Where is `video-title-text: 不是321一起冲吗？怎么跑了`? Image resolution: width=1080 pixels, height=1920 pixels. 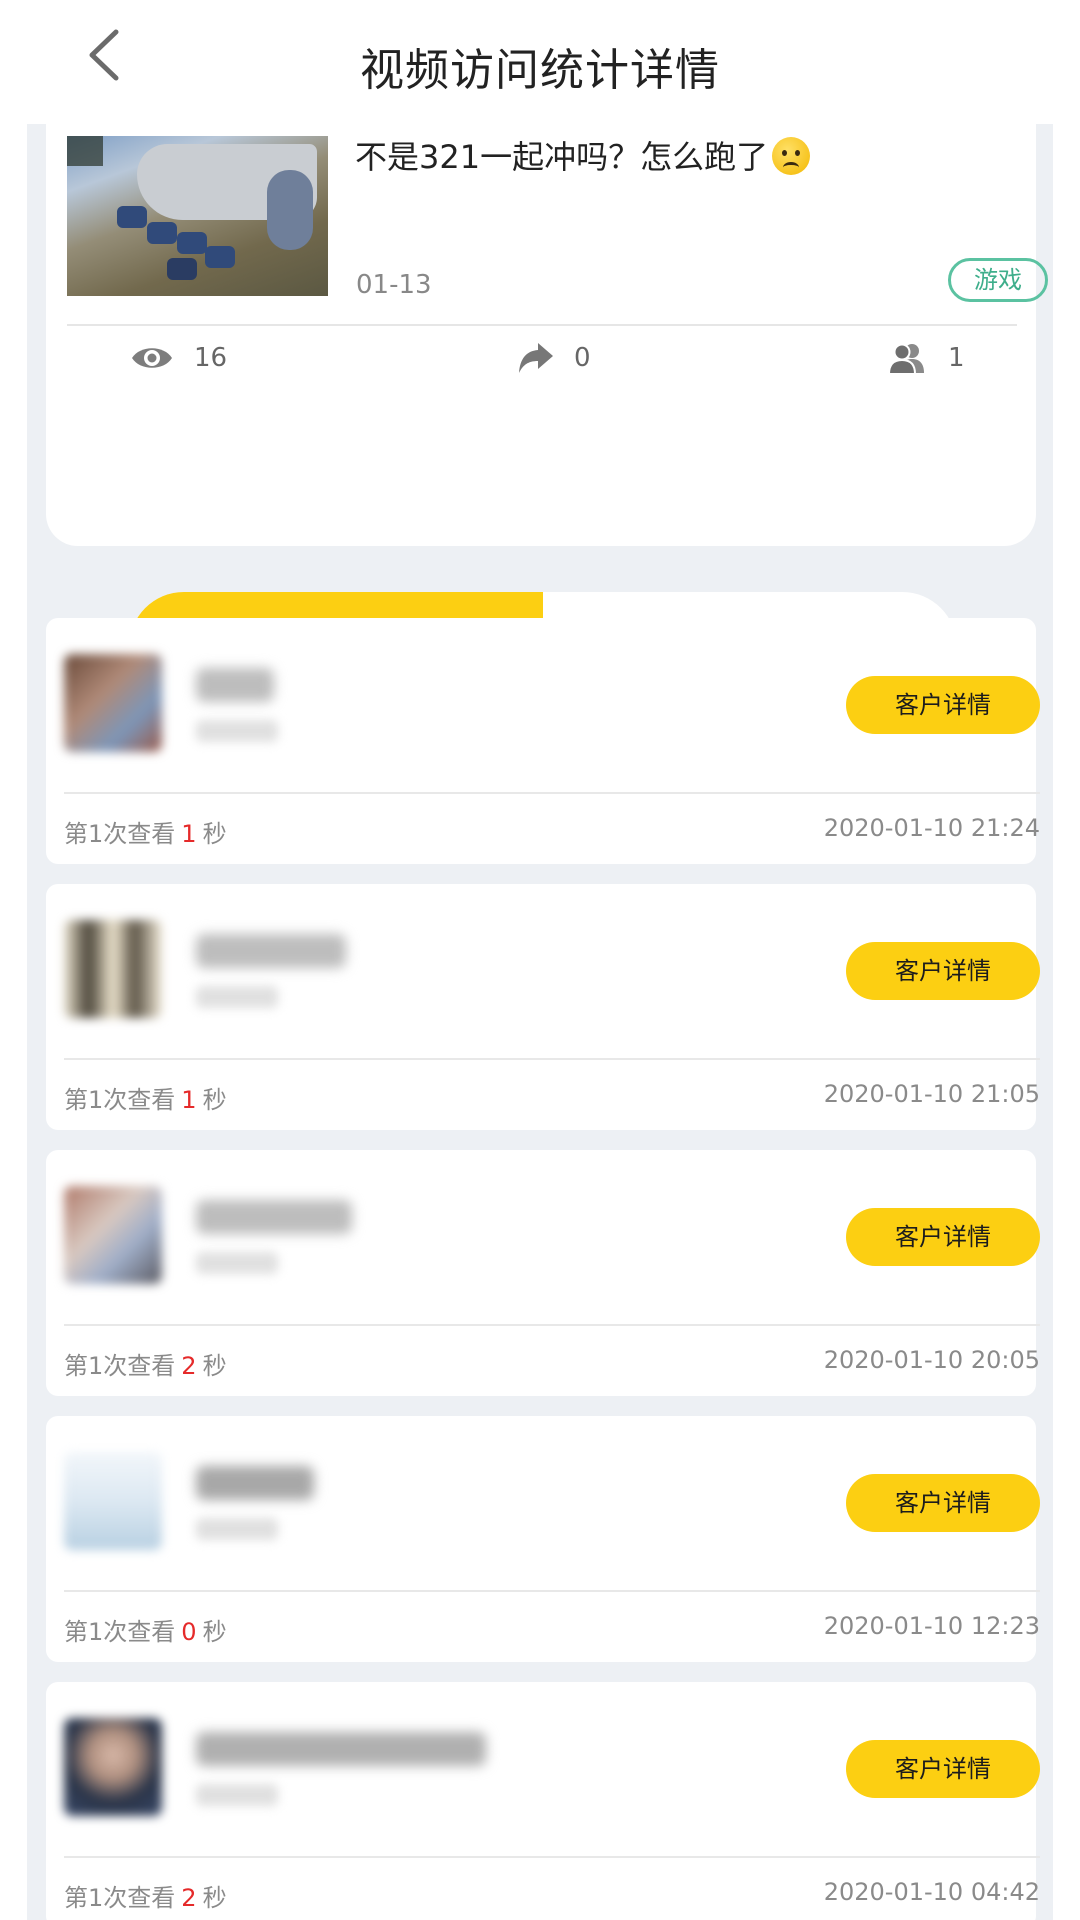
video-title-text: 不是321一起冲吗？怎么跑了 is located at coordinates (562, 157).